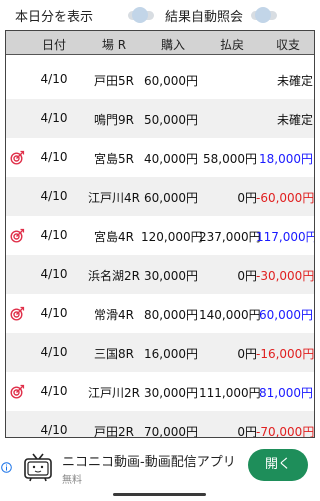 The image size is (320, 501). What do you see at coordinates (114, 354) in the screenshot?
I see `cell-venue-race: 三国8R` at bounding box center [114, 354].